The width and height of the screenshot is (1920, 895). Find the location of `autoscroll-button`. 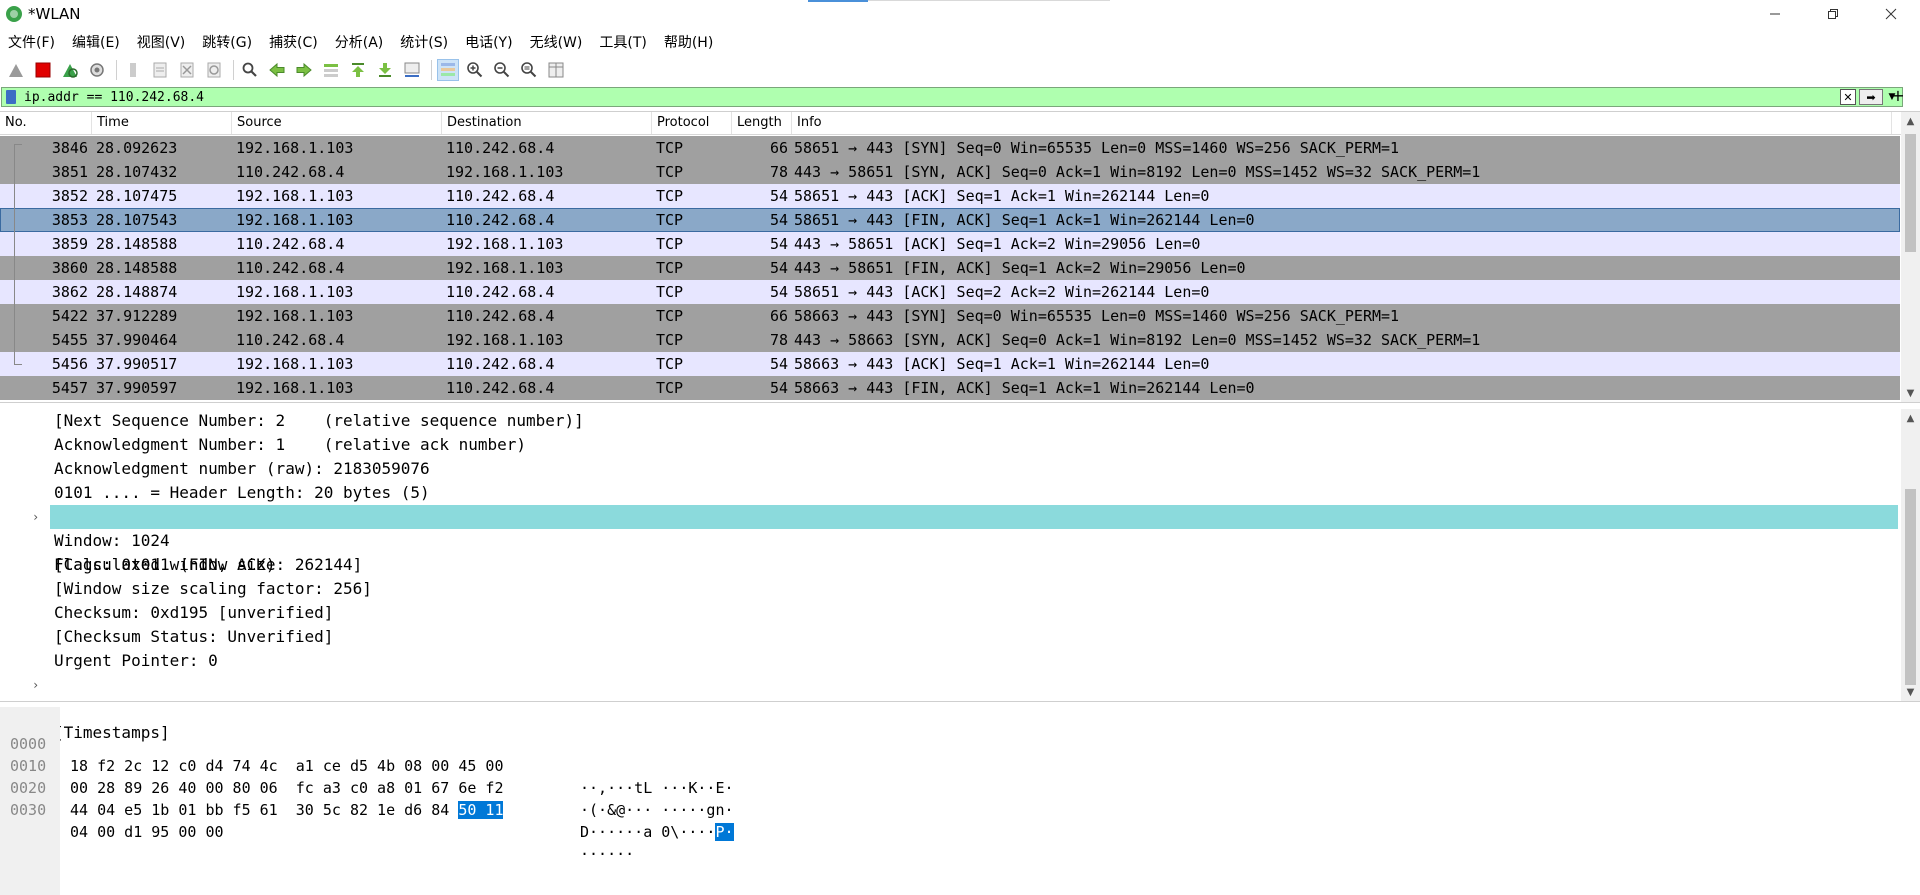

autoscroll-button is located at coordinates (412, 70).